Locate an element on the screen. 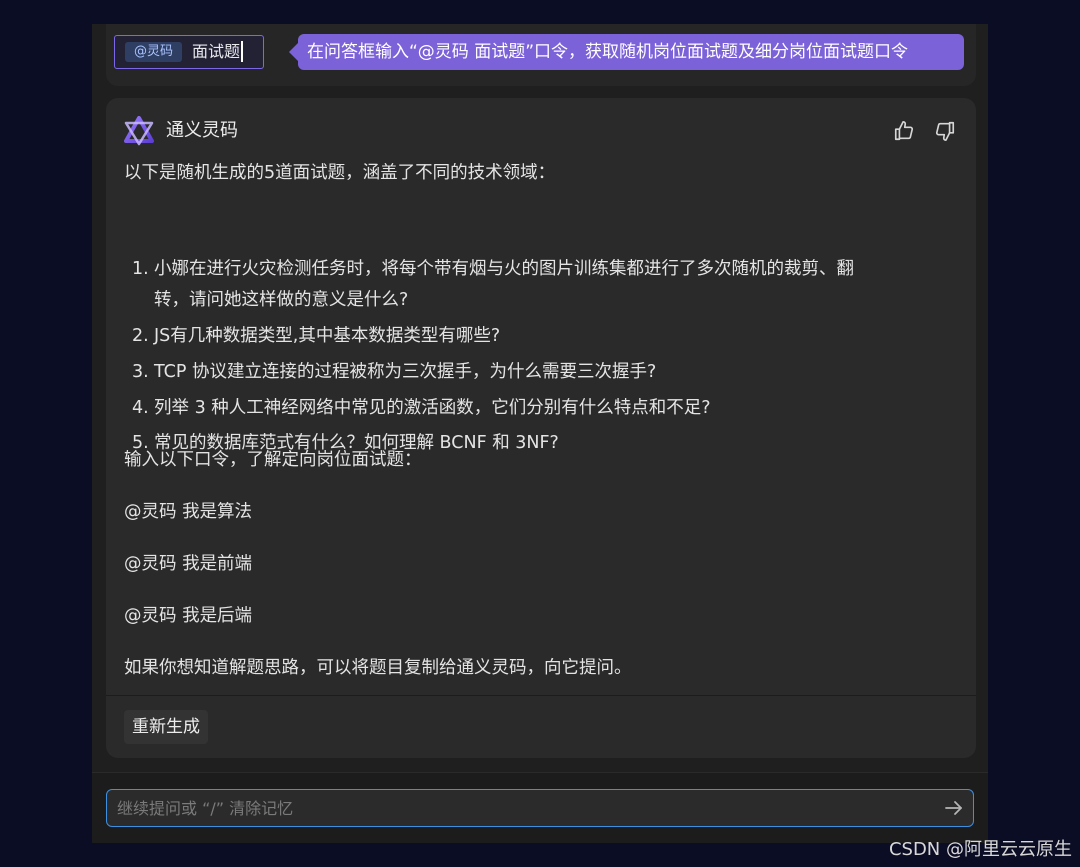  list-item: 4. 列举 3 种人工神经网络中常见的激活函数，它们分别有什么特点和不足? is located at coordinates (539, 408).